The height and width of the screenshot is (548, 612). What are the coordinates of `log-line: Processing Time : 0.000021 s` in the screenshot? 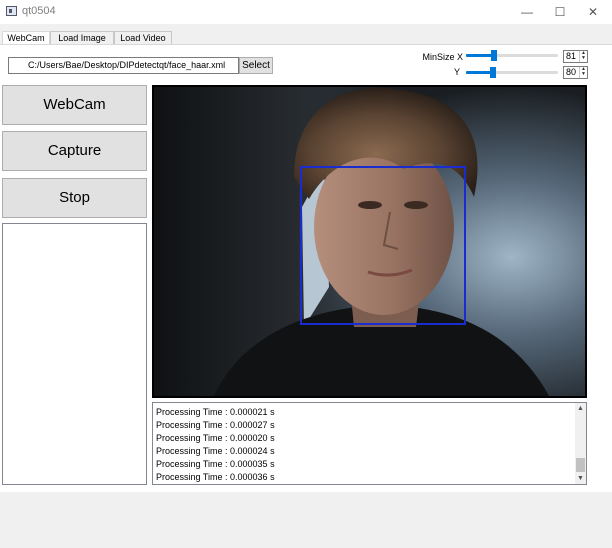 It's located at (215, 412).